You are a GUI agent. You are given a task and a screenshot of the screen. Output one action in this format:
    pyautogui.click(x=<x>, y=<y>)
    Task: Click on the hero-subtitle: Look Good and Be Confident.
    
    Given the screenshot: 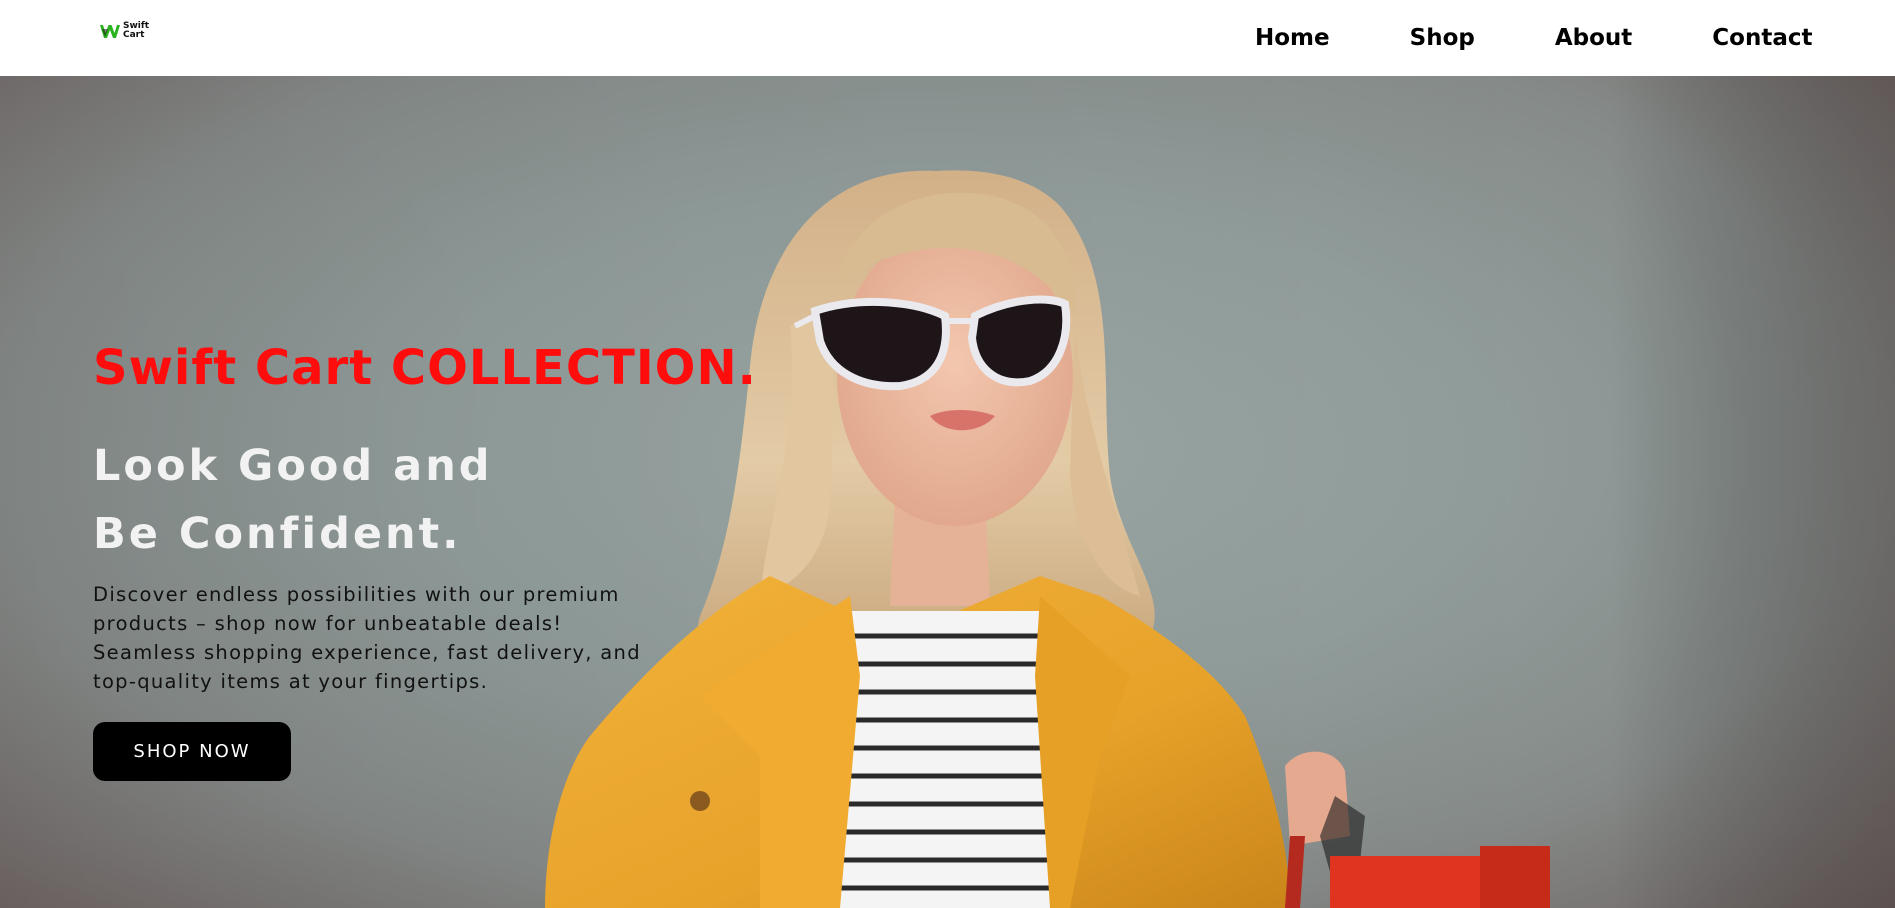 What is the action you would take?
    pyautogui.click(x=423, y=500)
    